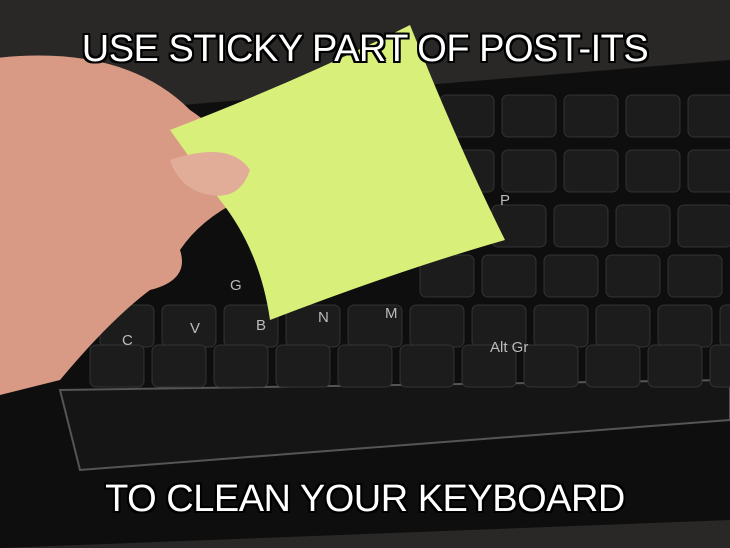 This screenshot has height=548, width=730. I want to click on key-label: B, so click(261, 325).